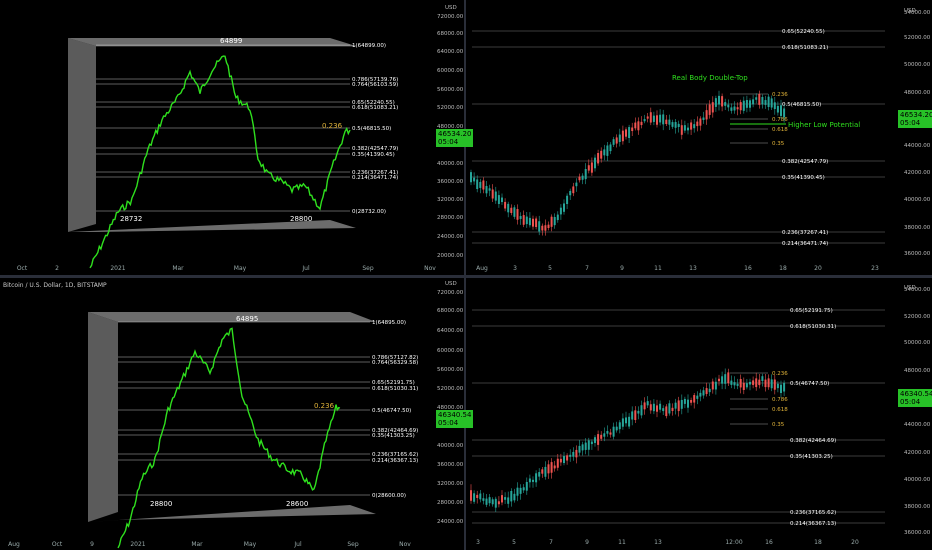 The image size is (932, 550). Describe the element at coordinates (855, 542) in the screenshot. I see `br-x-tick: 20` at that location.